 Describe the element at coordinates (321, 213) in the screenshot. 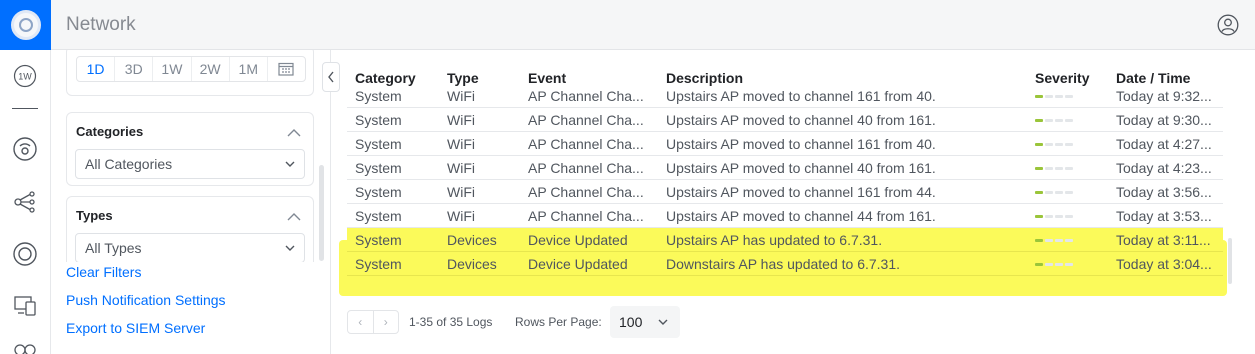

I see `panel-scrollbar` at that location.